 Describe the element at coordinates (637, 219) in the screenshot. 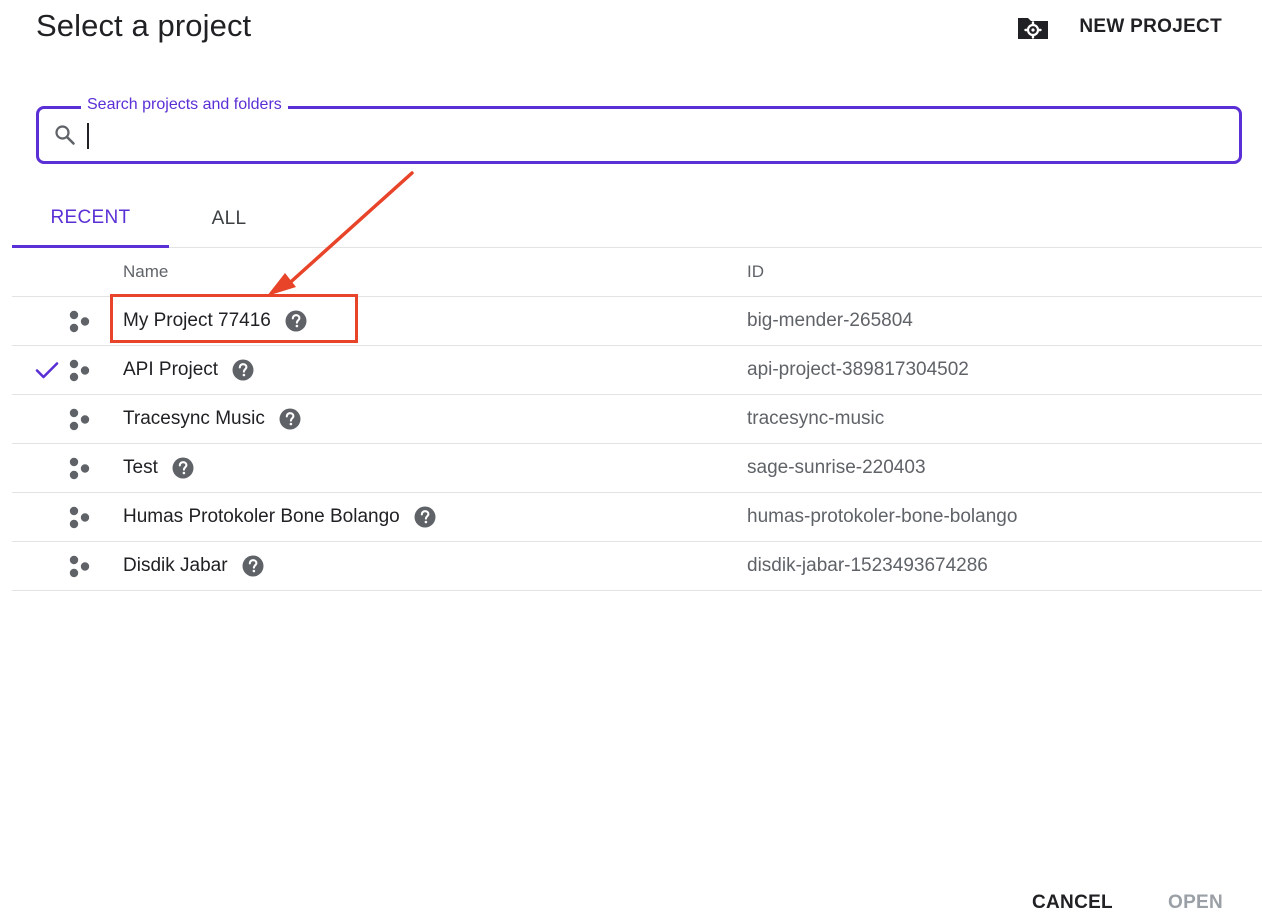

I see `tab-bar: RECENT ALL` at that location.